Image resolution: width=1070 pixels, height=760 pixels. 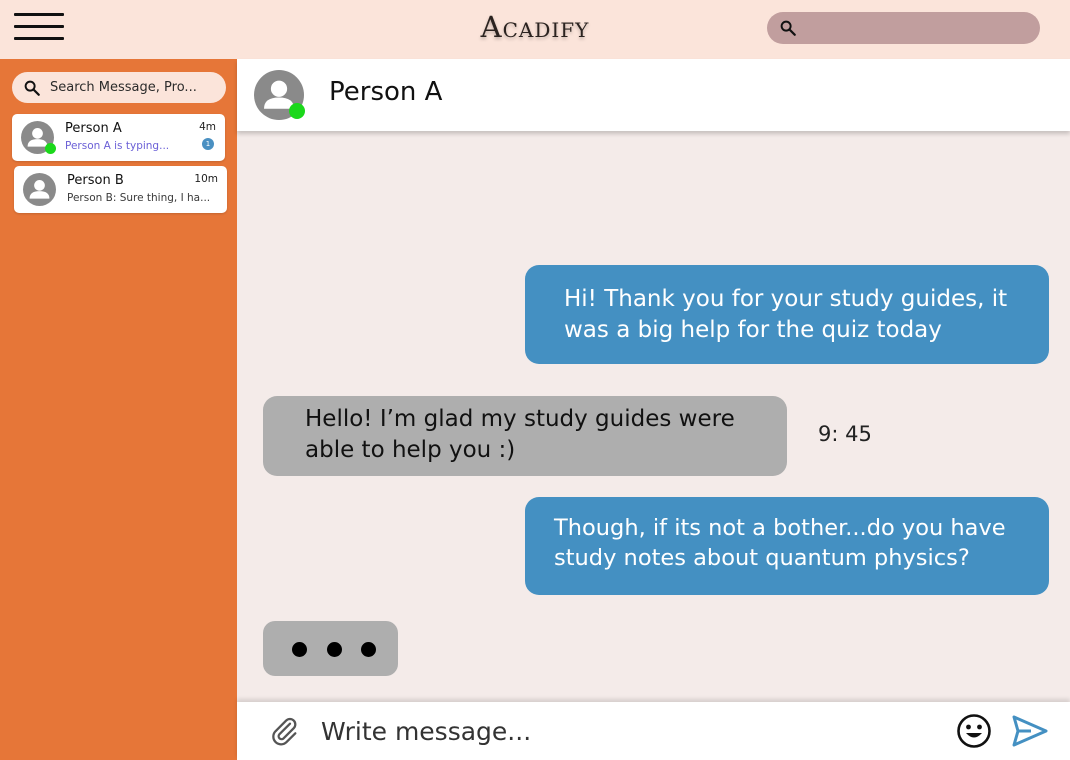 What do you see at coordinates (93, 128) in the screenshot?
I see `contact-name: Person A` at bounding box center [93, 128].